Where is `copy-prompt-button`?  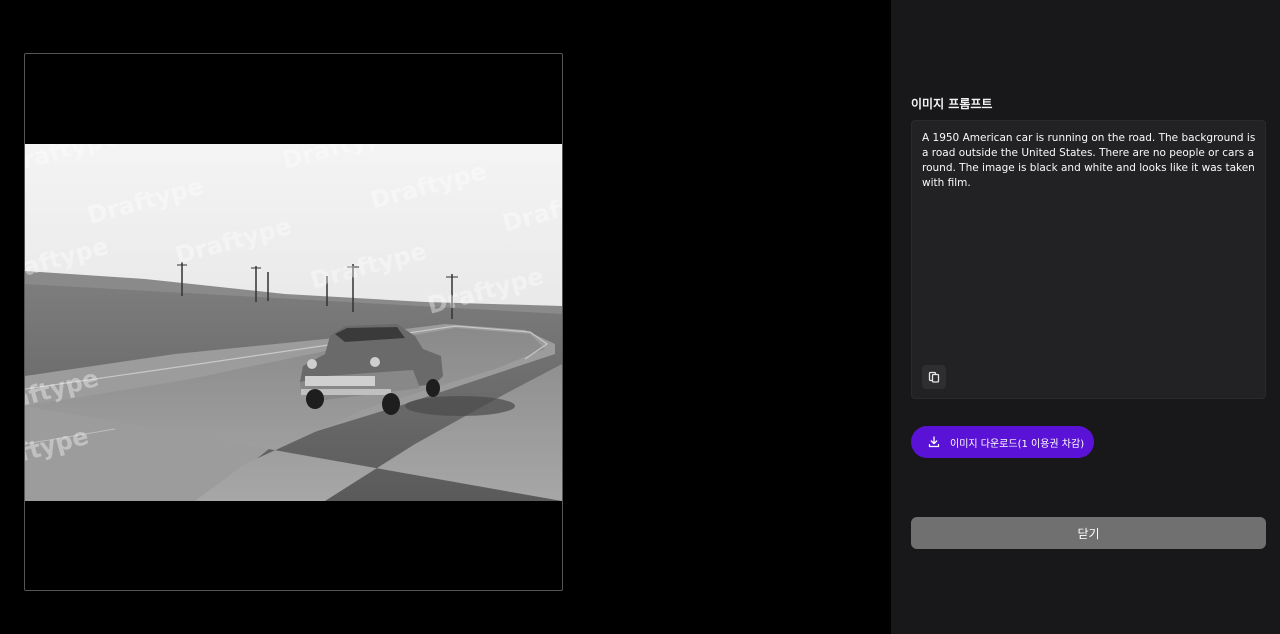
copy-prompt-button is located at coordinates (934, 377).